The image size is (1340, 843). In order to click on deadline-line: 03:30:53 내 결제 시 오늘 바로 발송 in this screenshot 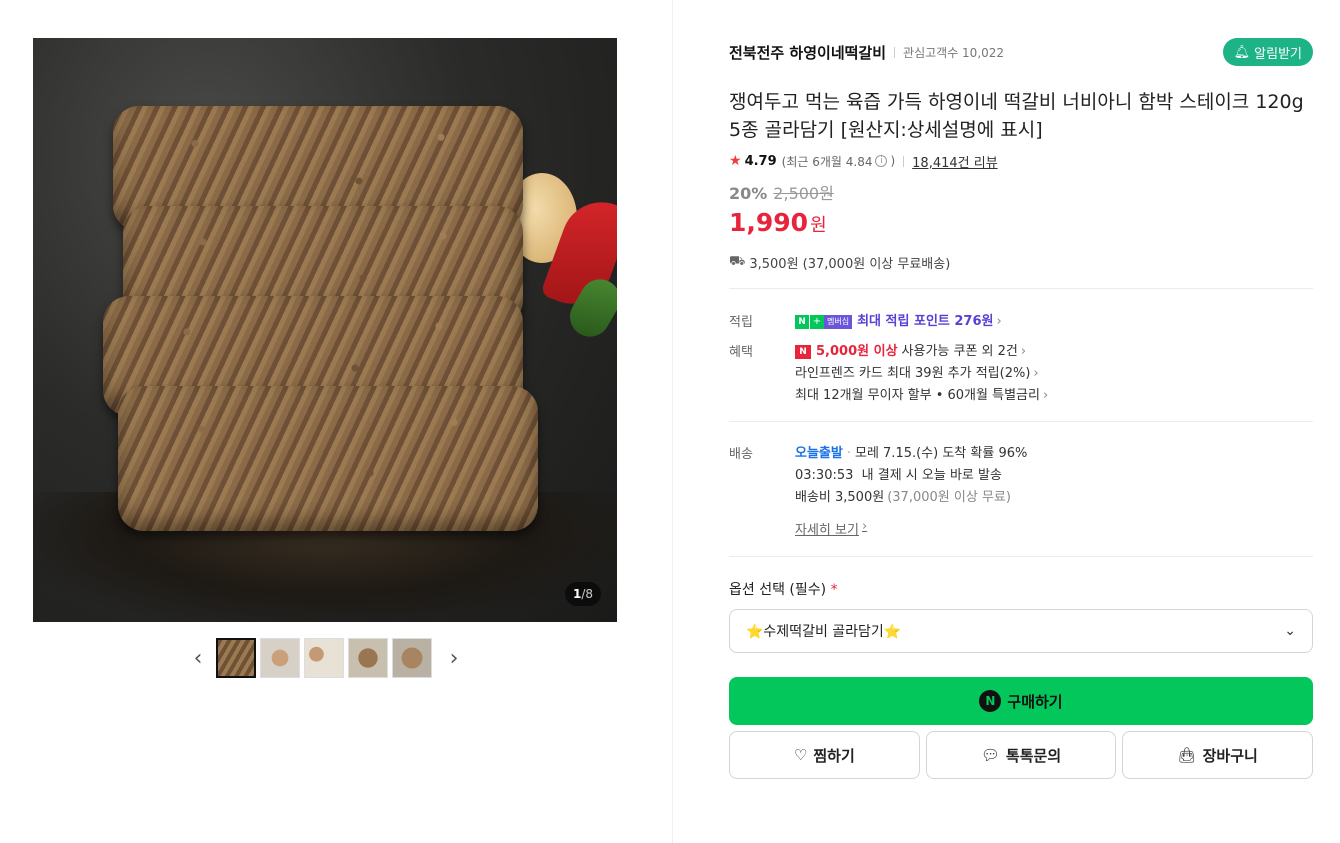, I will do `click(1054, 476)`.